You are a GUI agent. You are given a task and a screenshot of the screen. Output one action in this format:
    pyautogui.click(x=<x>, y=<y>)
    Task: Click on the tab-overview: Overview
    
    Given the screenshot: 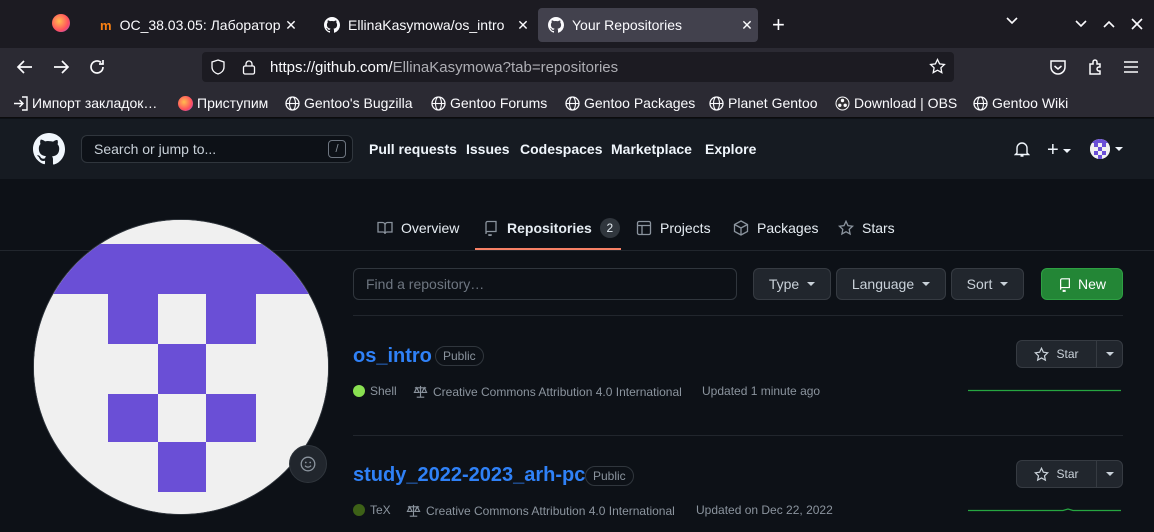 What is the action you would take?
    pyautogui.click(x=418, y=228)
    